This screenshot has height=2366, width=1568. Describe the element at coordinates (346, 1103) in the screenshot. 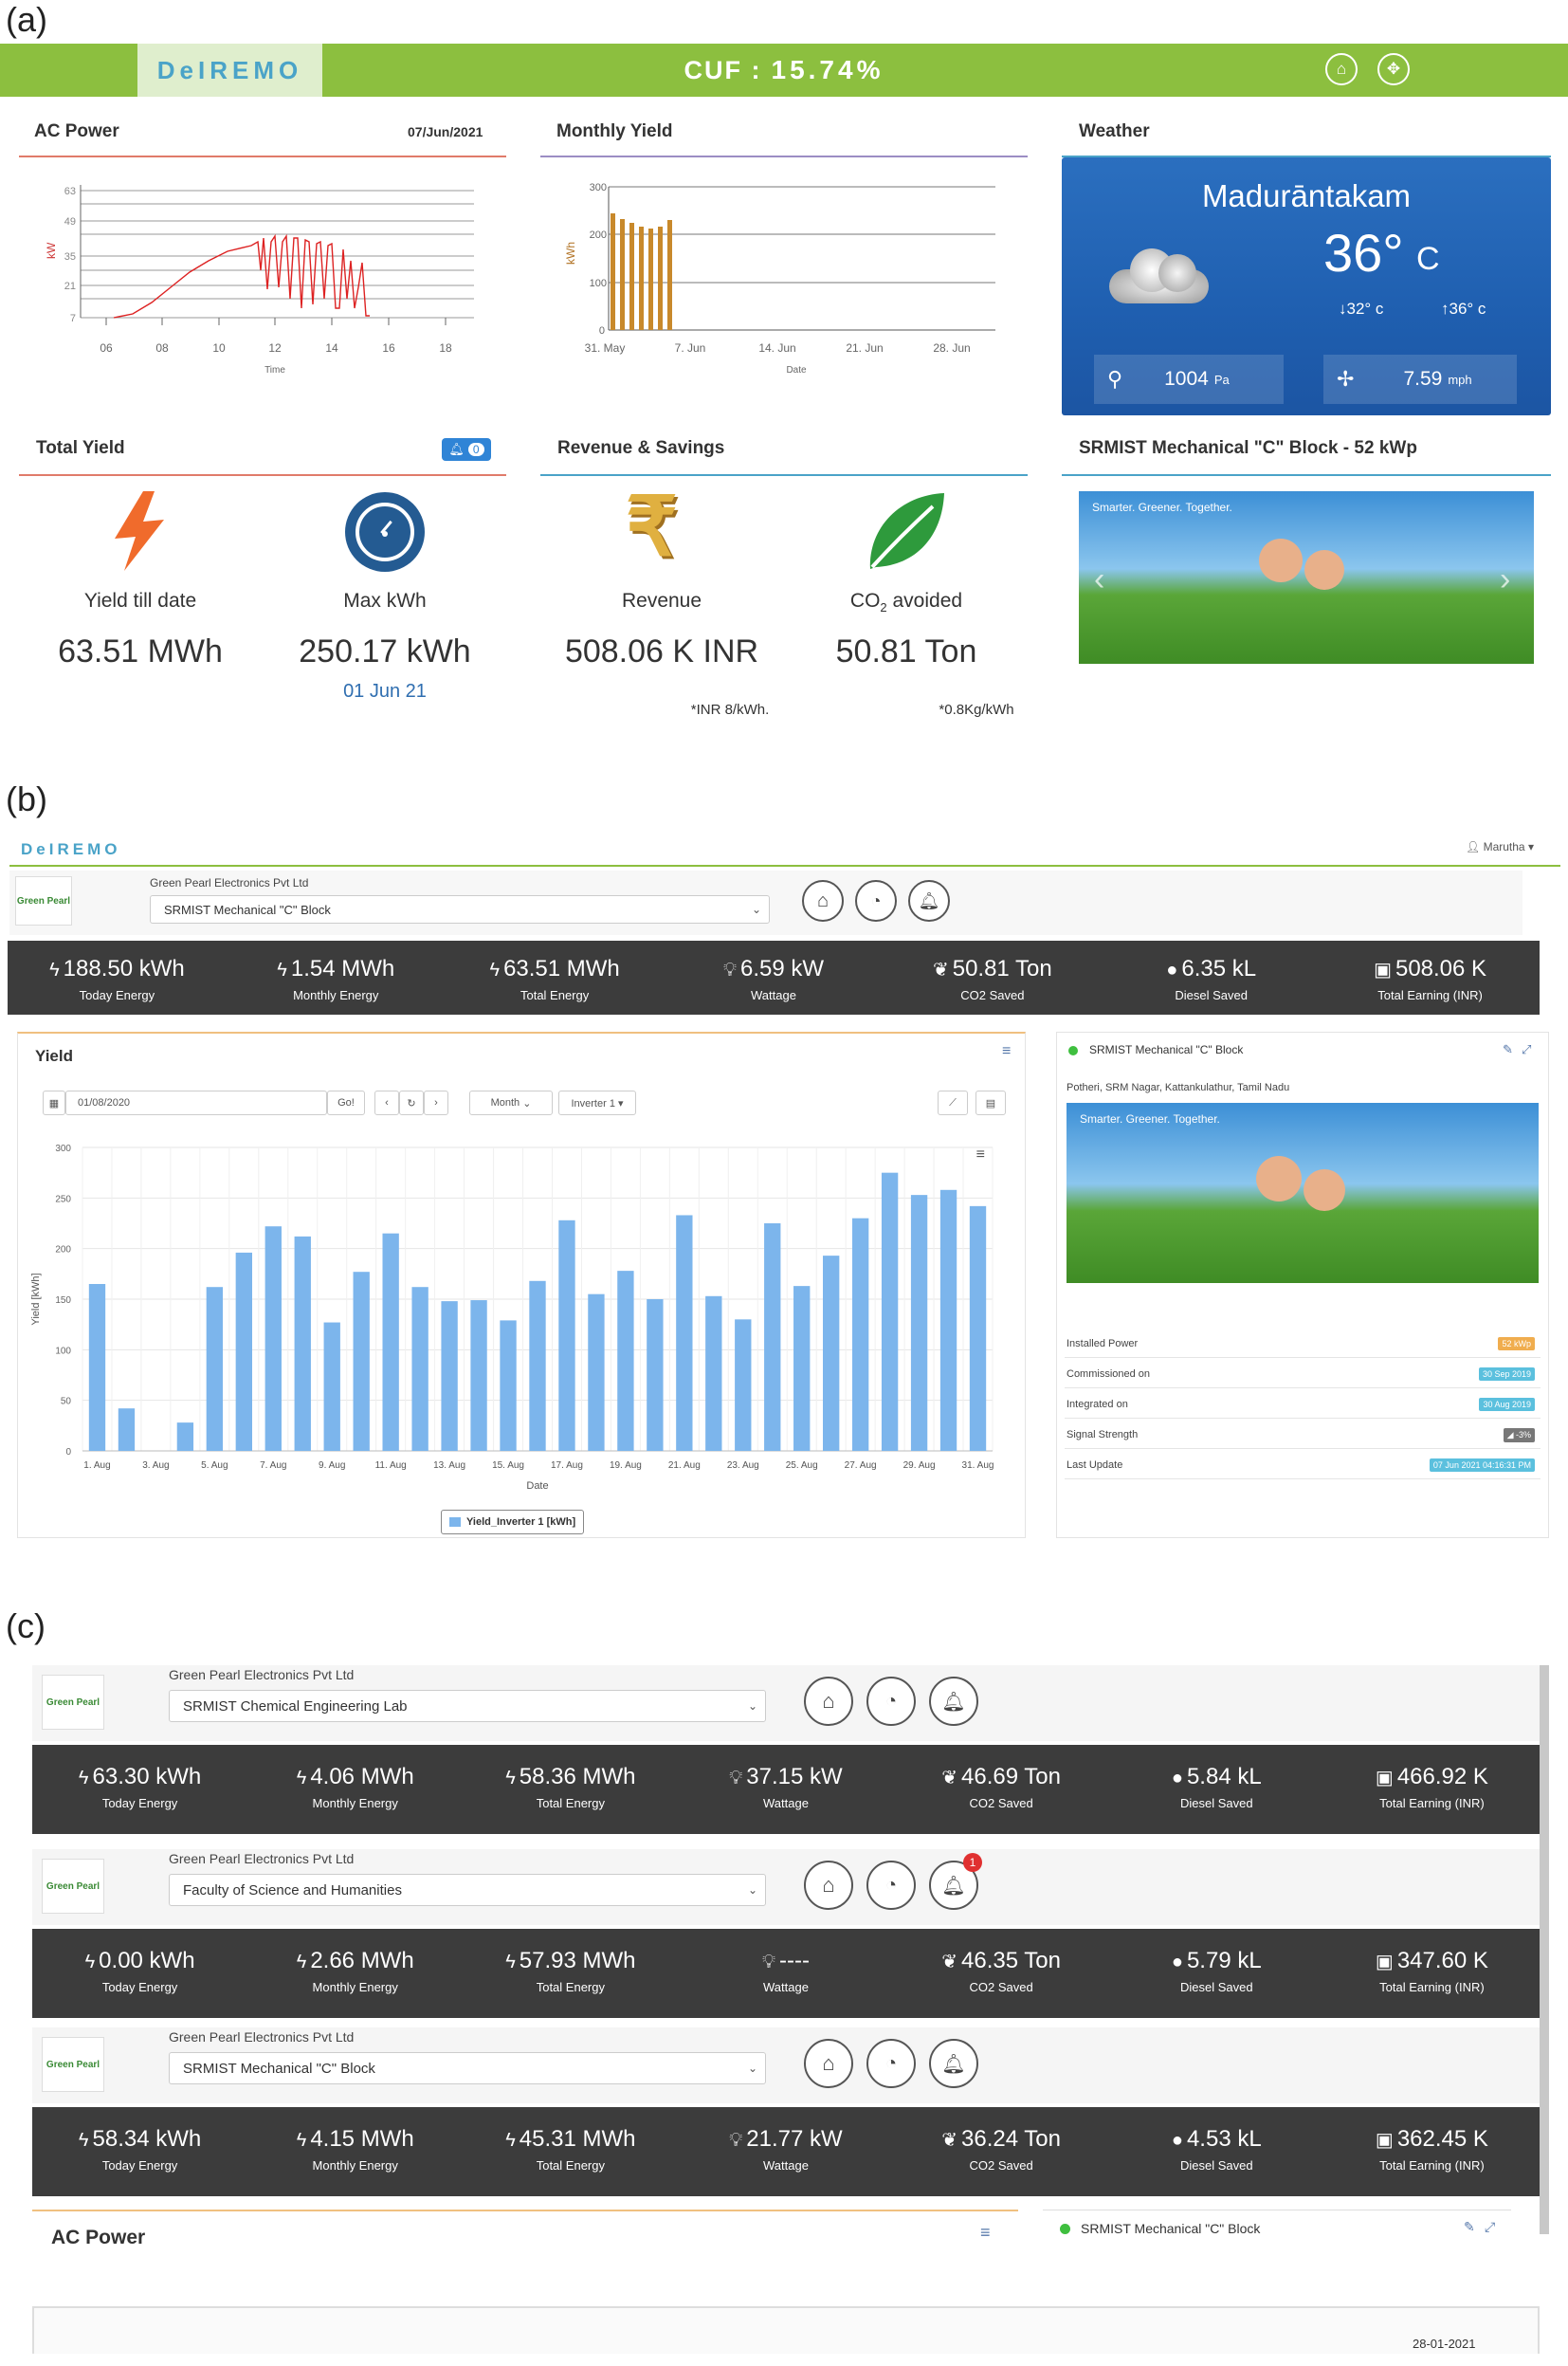

I see `go-button: Go!` at that location.